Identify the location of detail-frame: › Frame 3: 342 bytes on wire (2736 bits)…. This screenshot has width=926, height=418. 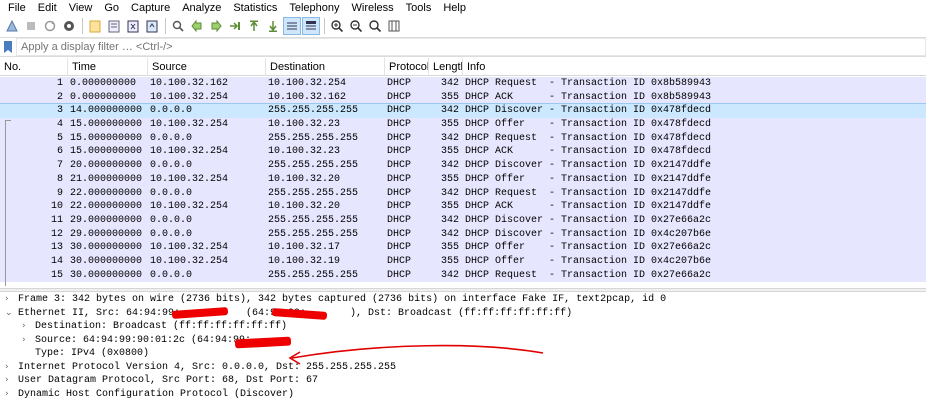
(463, 300).